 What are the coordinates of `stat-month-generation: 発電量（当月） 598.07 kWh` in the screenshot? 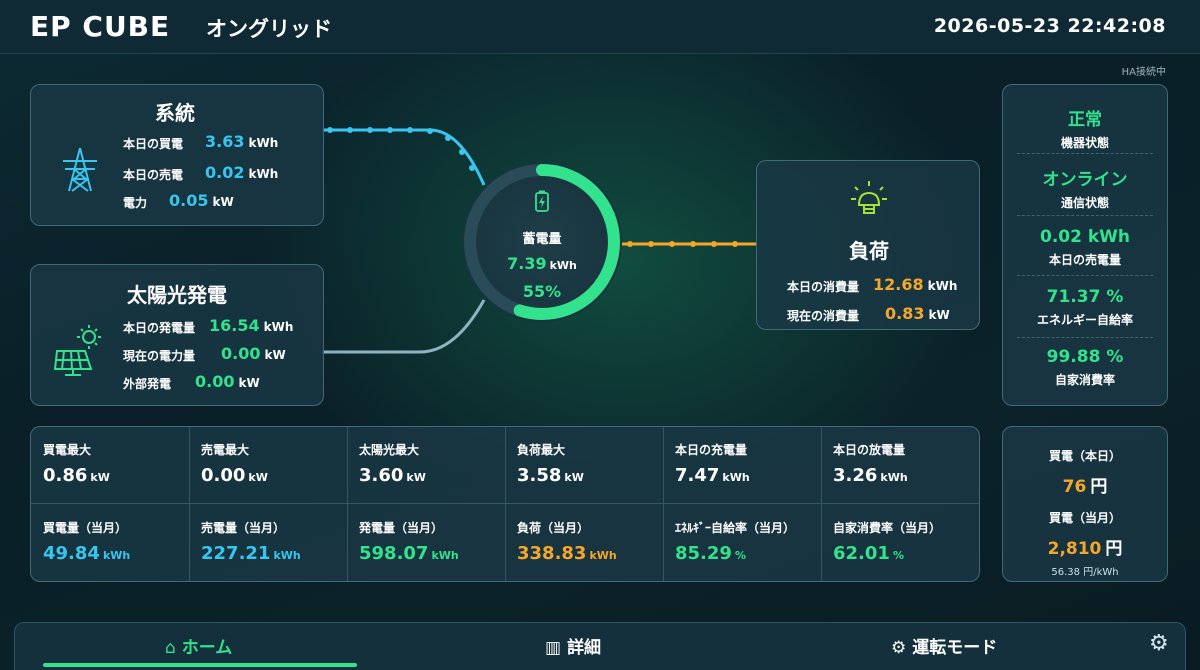 It's located at (409, 542).